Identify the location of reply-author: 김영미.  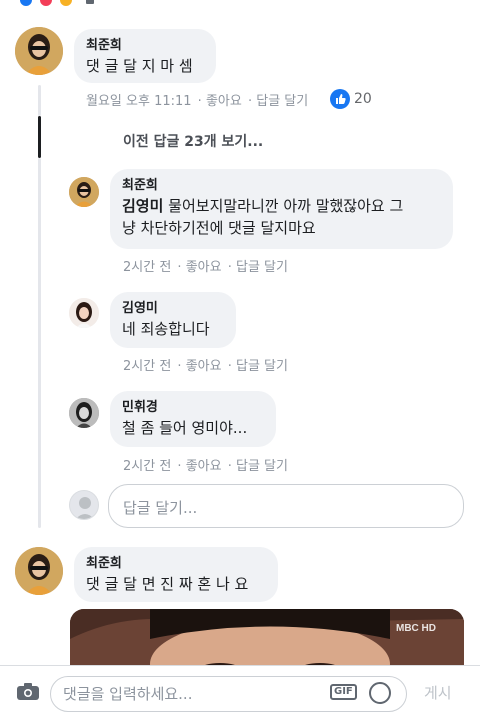
(173, 309).